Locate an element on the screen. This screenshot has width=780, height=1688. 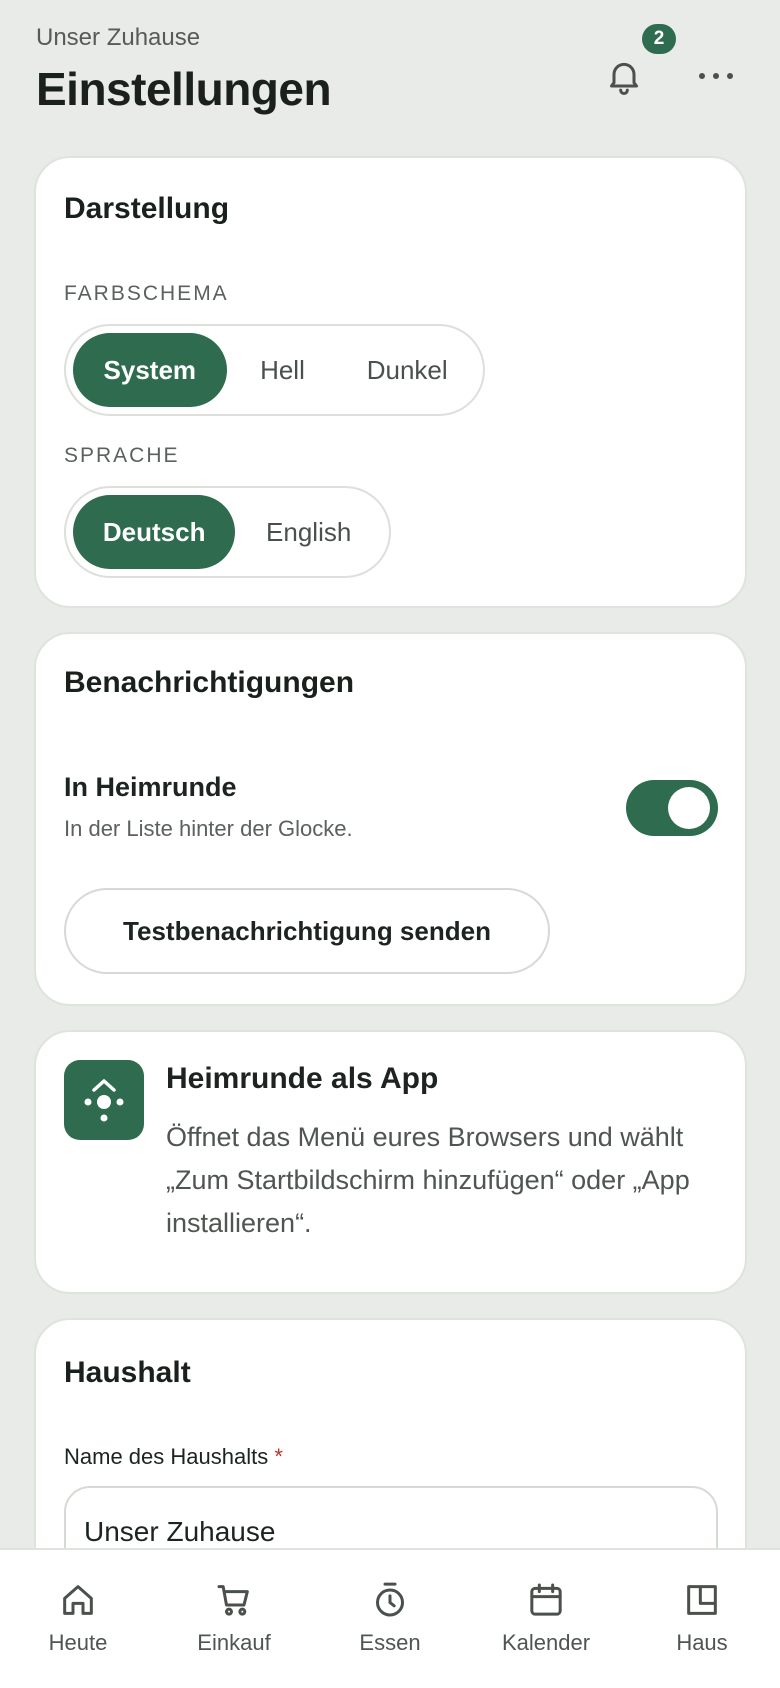
notifications-button is located at coordinates (624, 76).